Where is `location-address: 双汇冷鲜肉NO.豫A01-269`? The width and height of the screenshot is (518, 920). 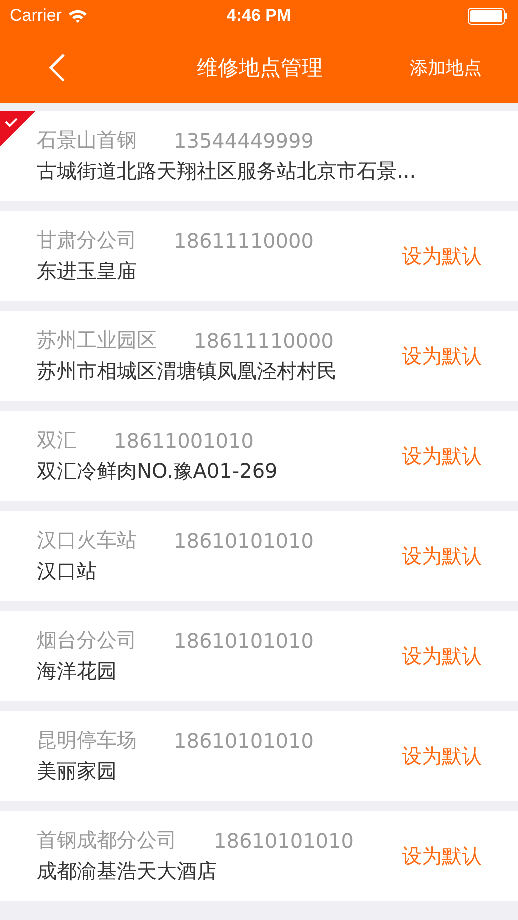 location-address: 双汇冷鲜肉NO.豫A01-269 is located at coordinates (158, 471).